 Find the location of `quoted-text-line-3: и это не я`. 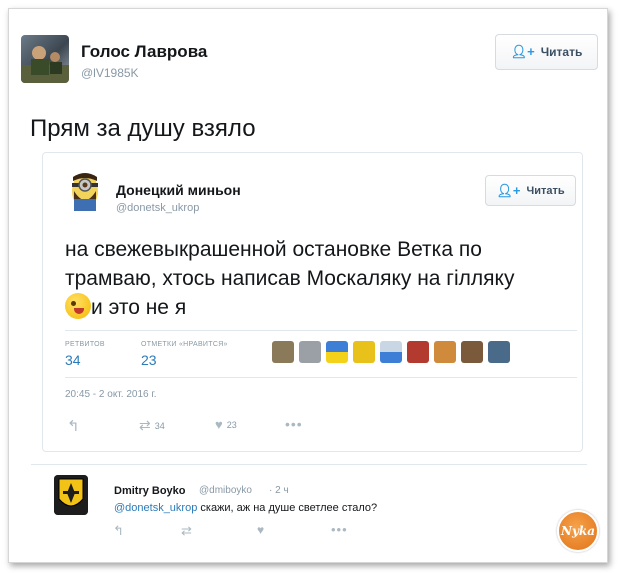

quoted-text-line-3: и это не я is located at coordinates (139, 307).